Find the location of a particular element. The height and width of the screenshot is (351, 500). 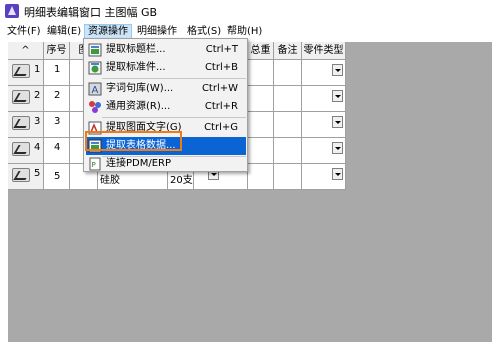

menu-detail-ops: 明细操作 is located at coordinates (157, 31).